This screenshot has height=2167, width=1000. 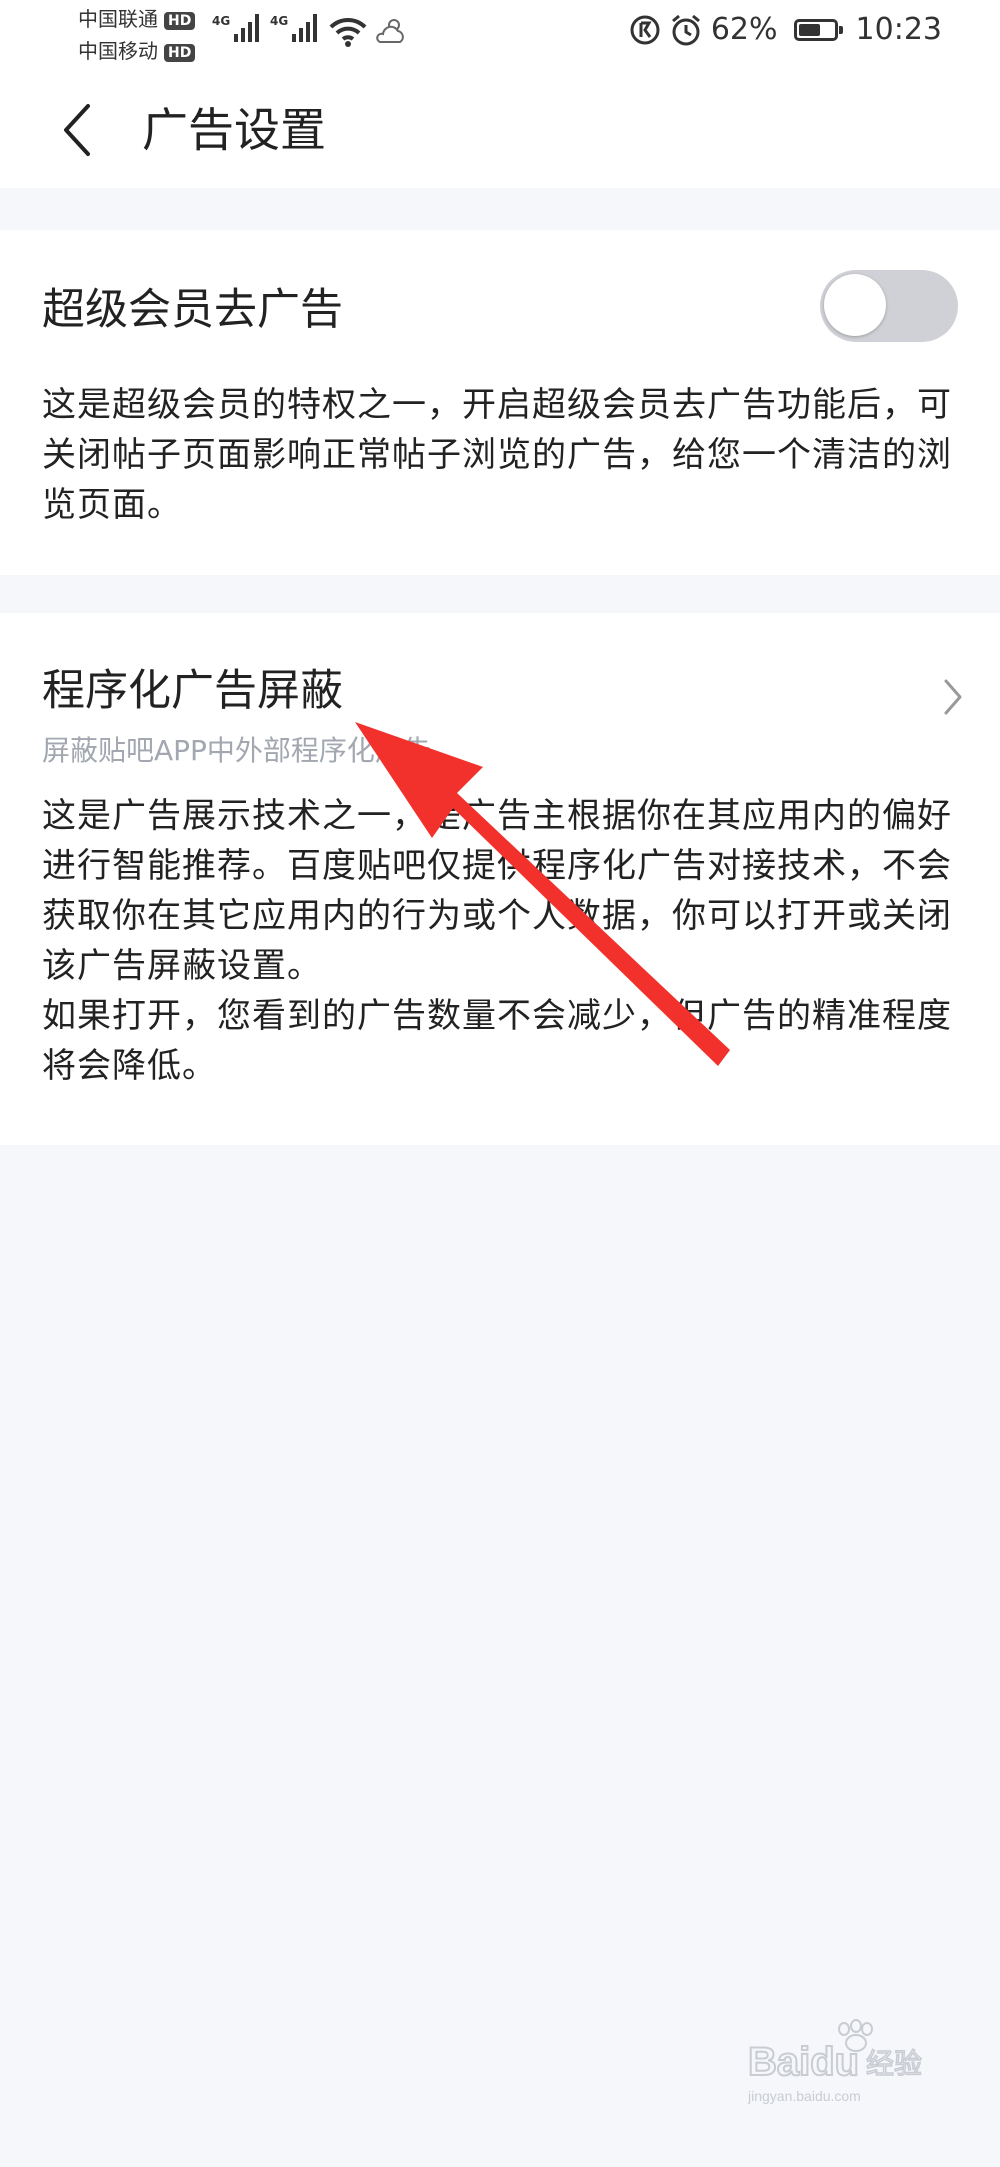 What do you see at coordinates (234, 130) in the screenshot?
I see `page-title: 广告设置` at bounding box center [234, 130].